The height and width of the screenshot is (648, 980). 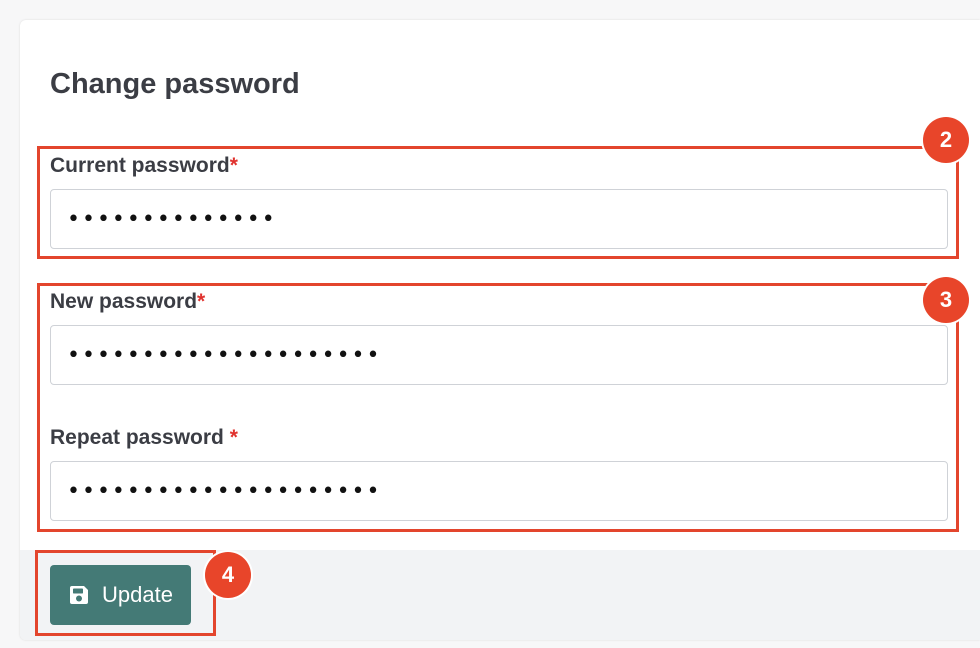 I want to click on repeat-password-field, so click(x=499, y=491).